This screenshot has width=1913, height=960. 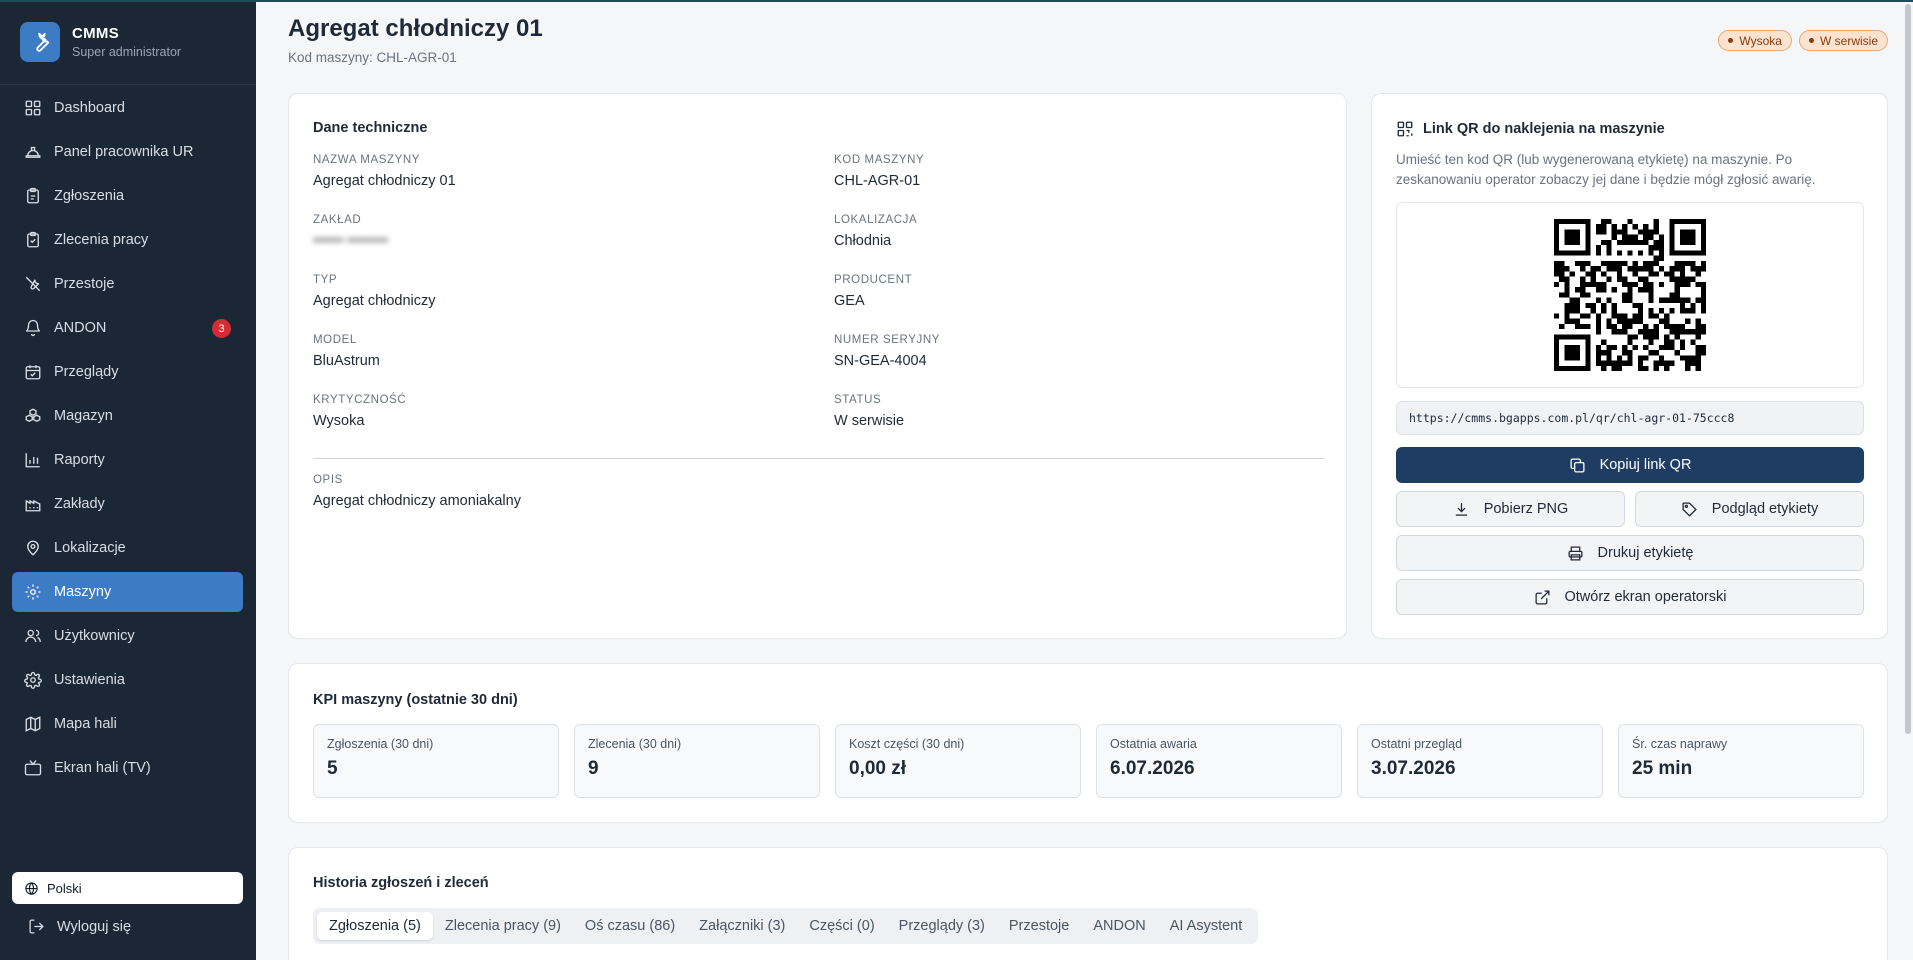 What do you see at coordinates (127, 504) in the screenshot?
I see `sidebar-item-zaklady: Zakłady` at bounding box center [127, 504].